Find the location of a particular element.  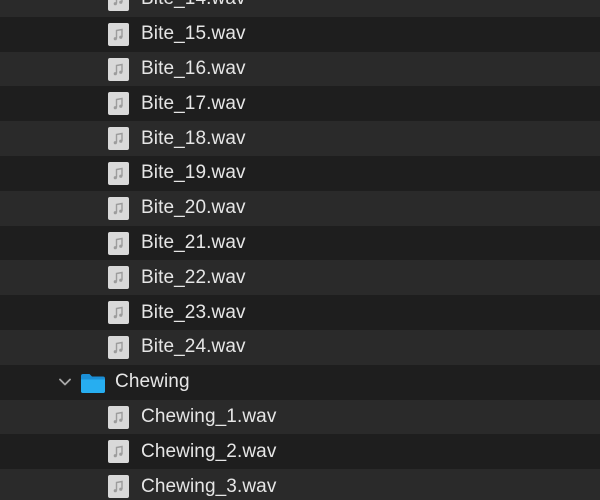

file-name: Bite_23.wav is located at coordinates (193, 312).